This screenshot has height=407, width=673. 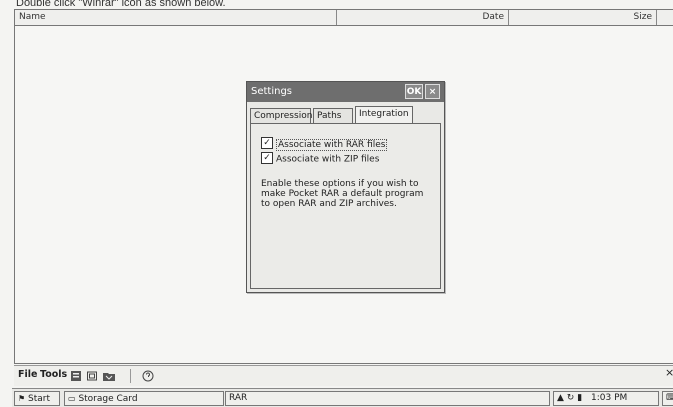 What do you see at coordinates (148, 377) in the screenshot?
I see `help-icon` at bounding box center [148, 377].